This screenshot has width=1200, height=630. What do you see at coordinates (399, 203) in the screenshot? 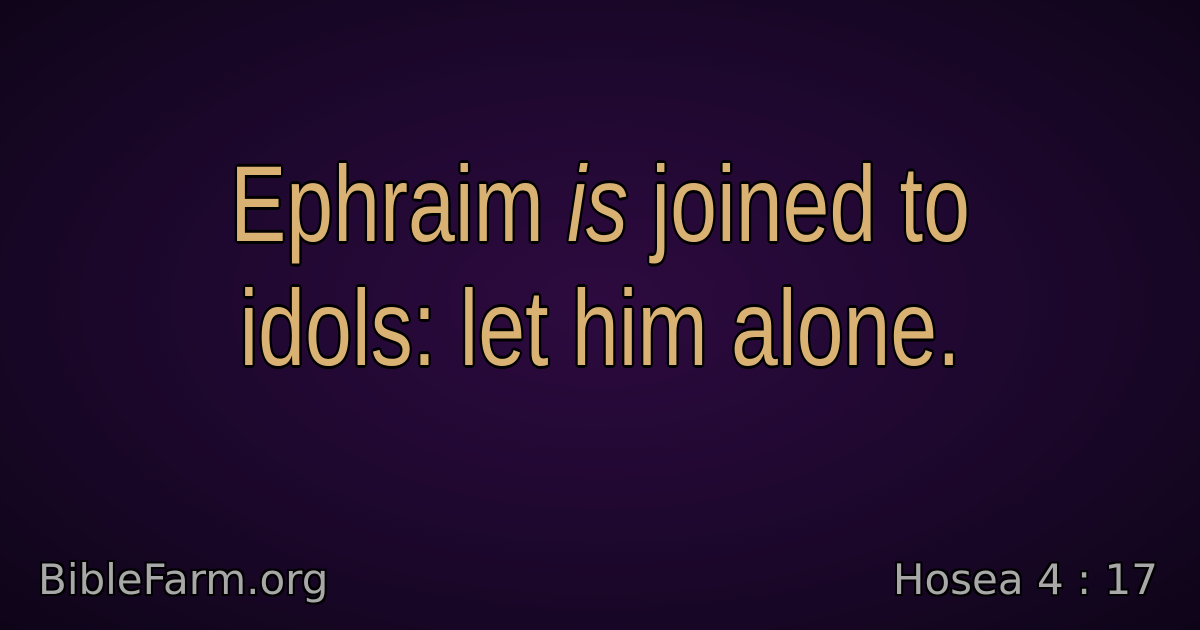
I see `verse-line-1-start: Ephraim` at bounding box center [399, 203].